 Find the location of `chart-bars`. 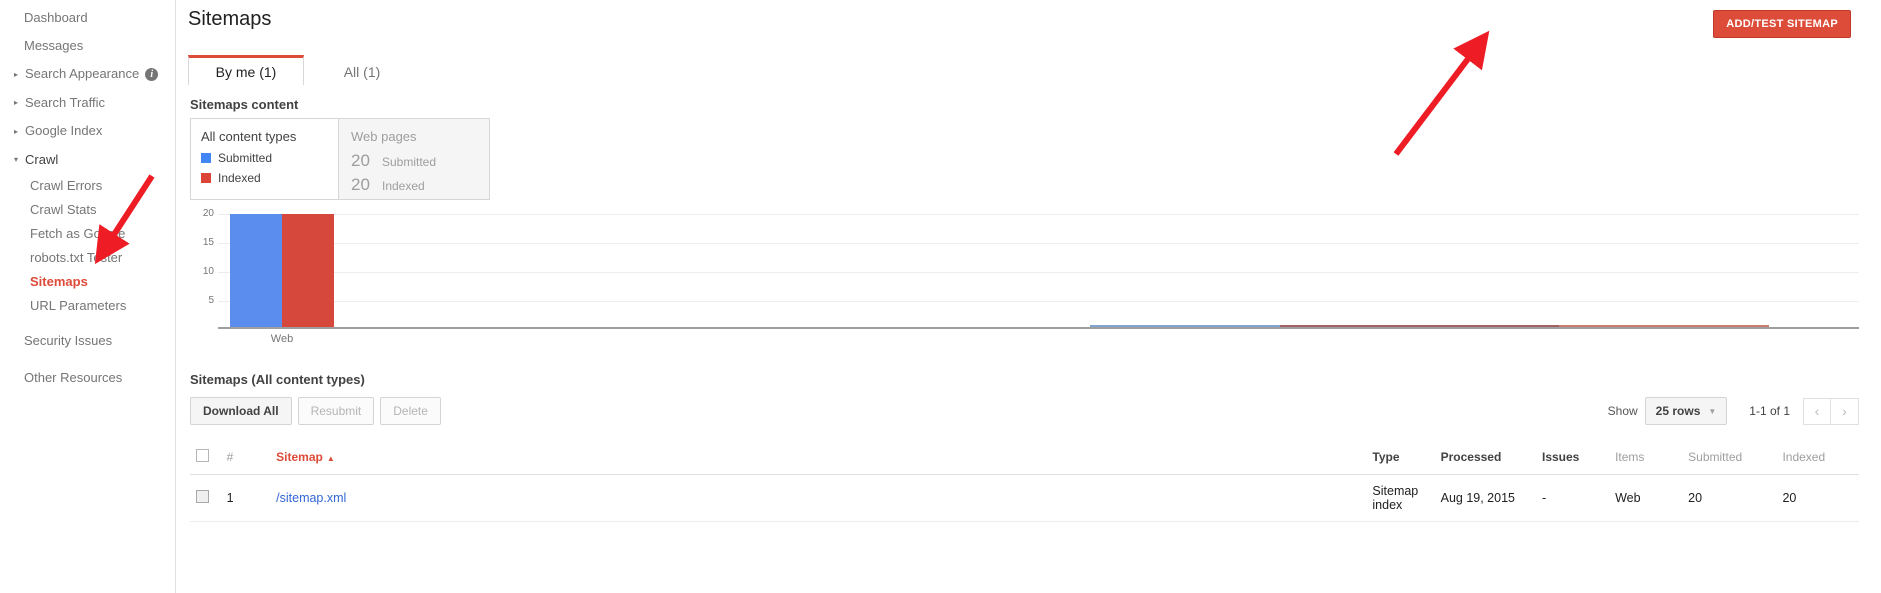

chart-bars is located at coordinates (282, 270).